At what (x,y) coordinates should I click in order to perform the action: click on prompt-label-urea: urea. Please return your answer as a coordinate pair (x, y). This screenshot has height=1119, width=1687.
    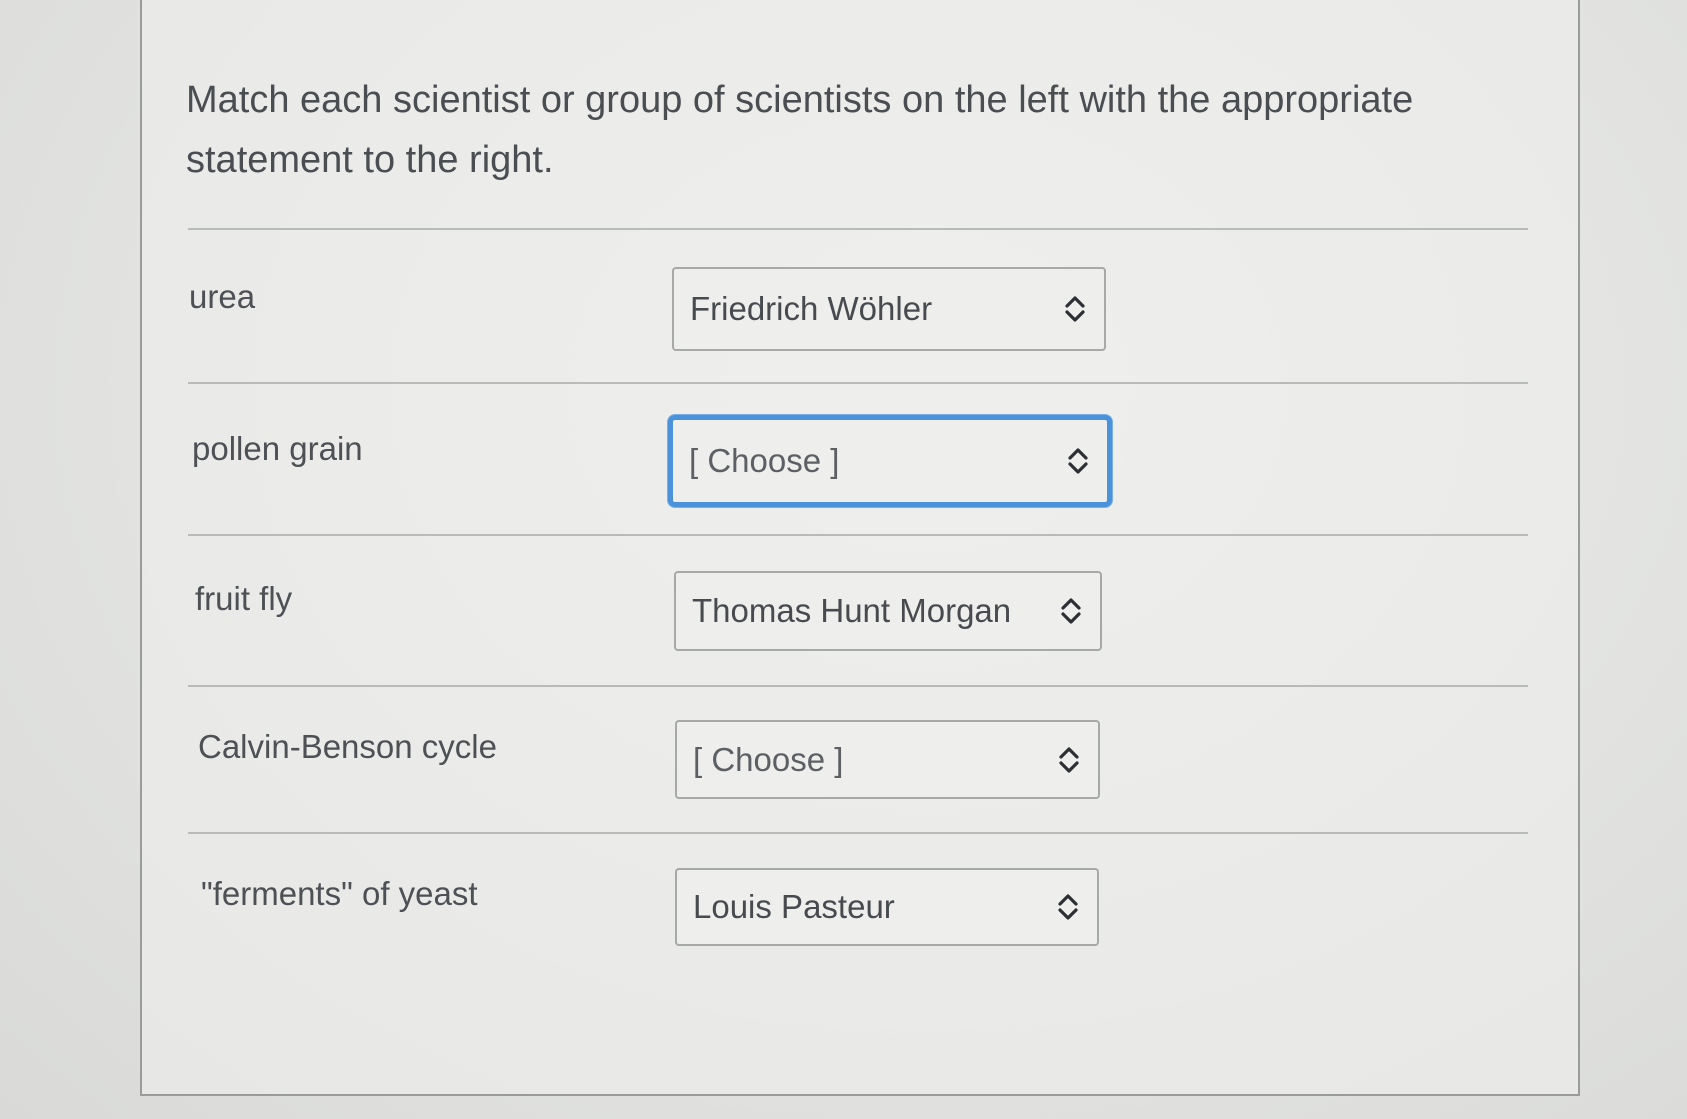
    Looking at the image, I should click on (222, 296).